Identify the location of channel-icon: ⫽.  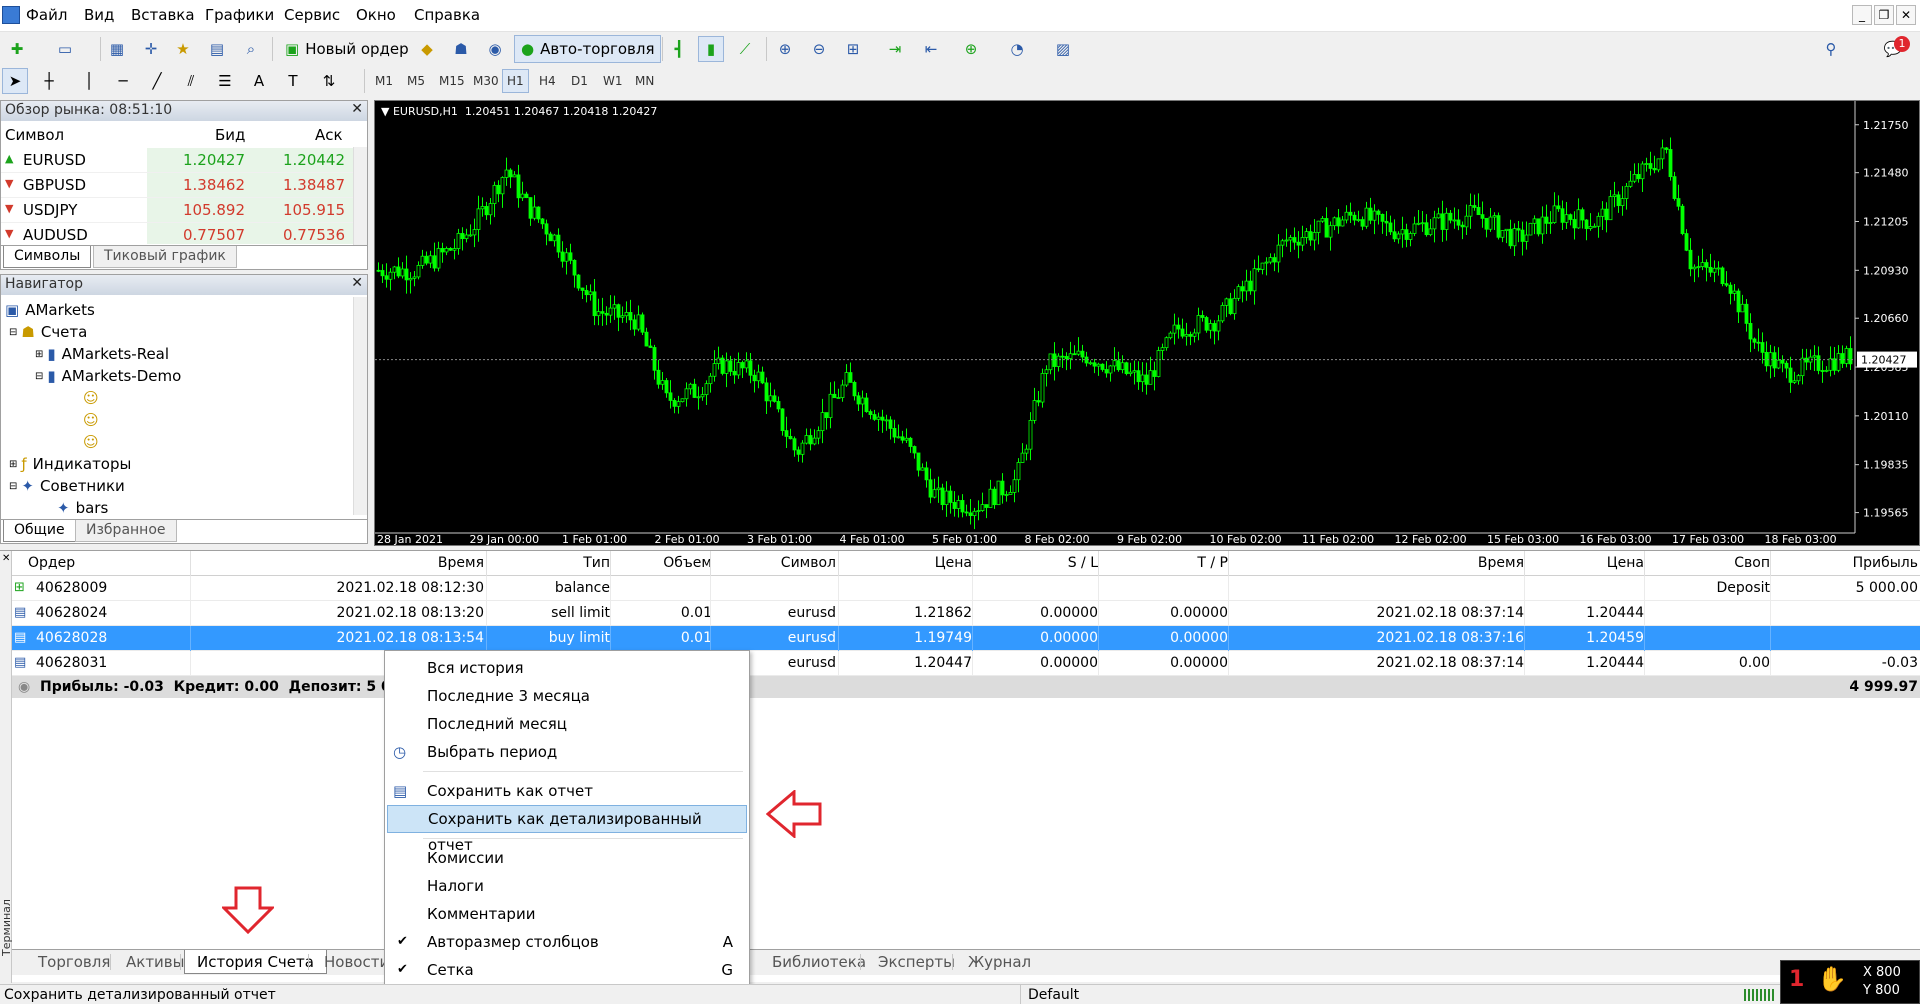
(191, 81).